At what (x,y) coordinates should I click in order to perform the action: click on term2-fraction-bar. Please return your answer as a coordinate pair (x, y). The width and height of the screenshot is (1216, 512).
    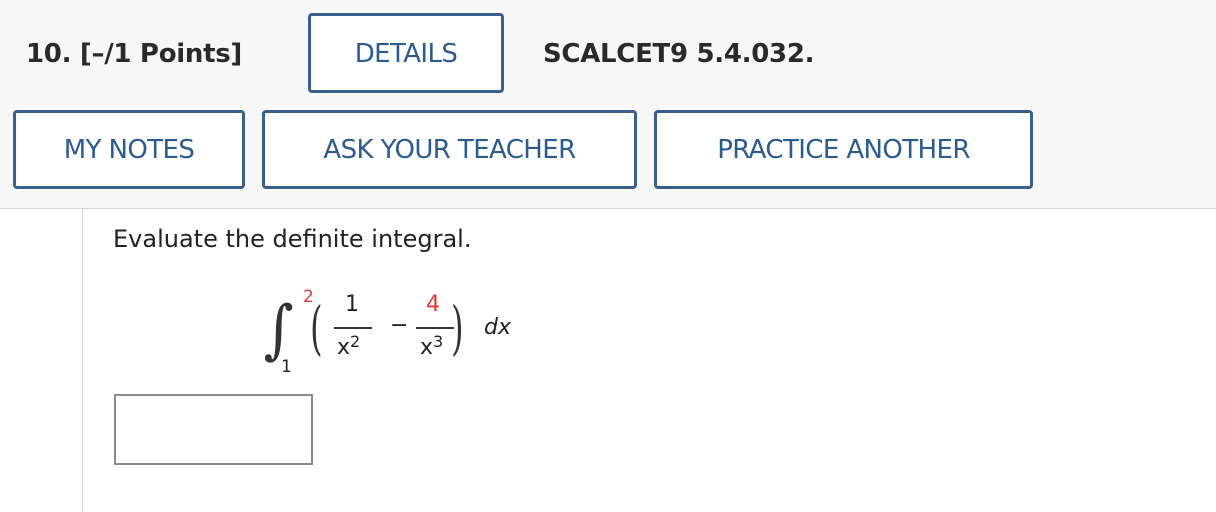
    Looking at the image, I should click on (435, 328).